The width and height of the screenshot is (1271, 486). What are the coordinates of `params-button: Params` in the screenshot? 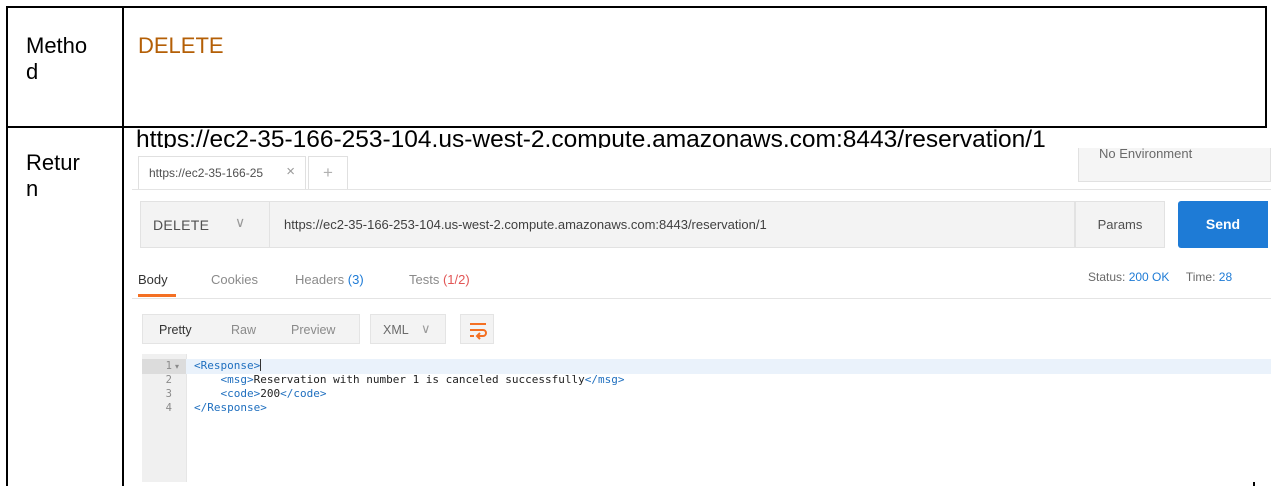 It's located at (1120, 224).